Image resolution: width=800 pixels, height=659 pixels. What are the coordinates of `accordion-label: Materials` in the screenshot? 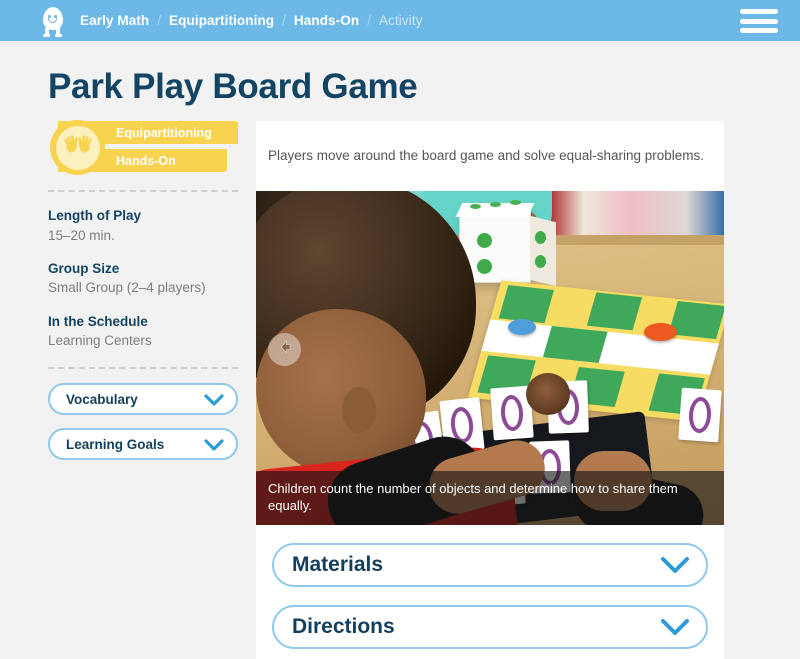 It's located at (338, 564).